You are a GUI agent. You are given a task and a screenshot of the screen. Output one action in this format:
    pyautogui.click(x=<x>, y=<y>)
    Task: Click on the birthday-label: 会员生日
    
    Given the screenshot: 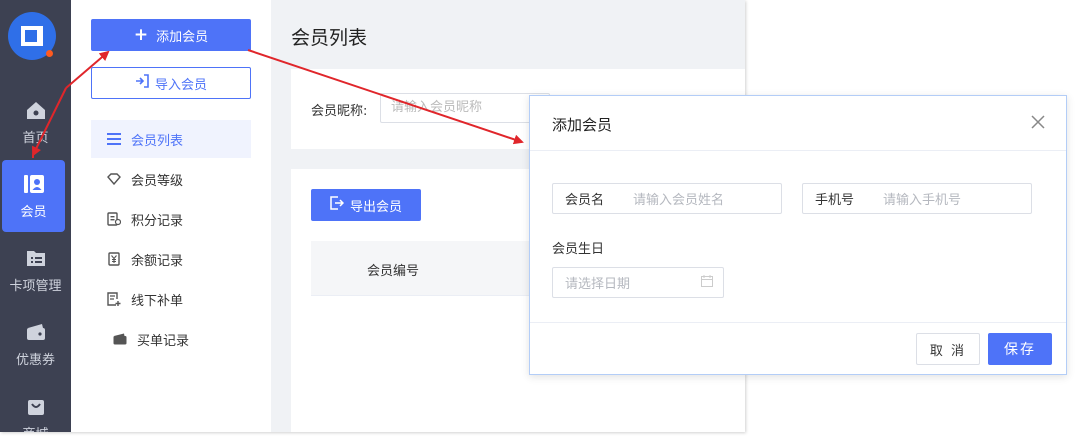 What is the action you would take?
    pyautogui.click(x=578, y=249)
    